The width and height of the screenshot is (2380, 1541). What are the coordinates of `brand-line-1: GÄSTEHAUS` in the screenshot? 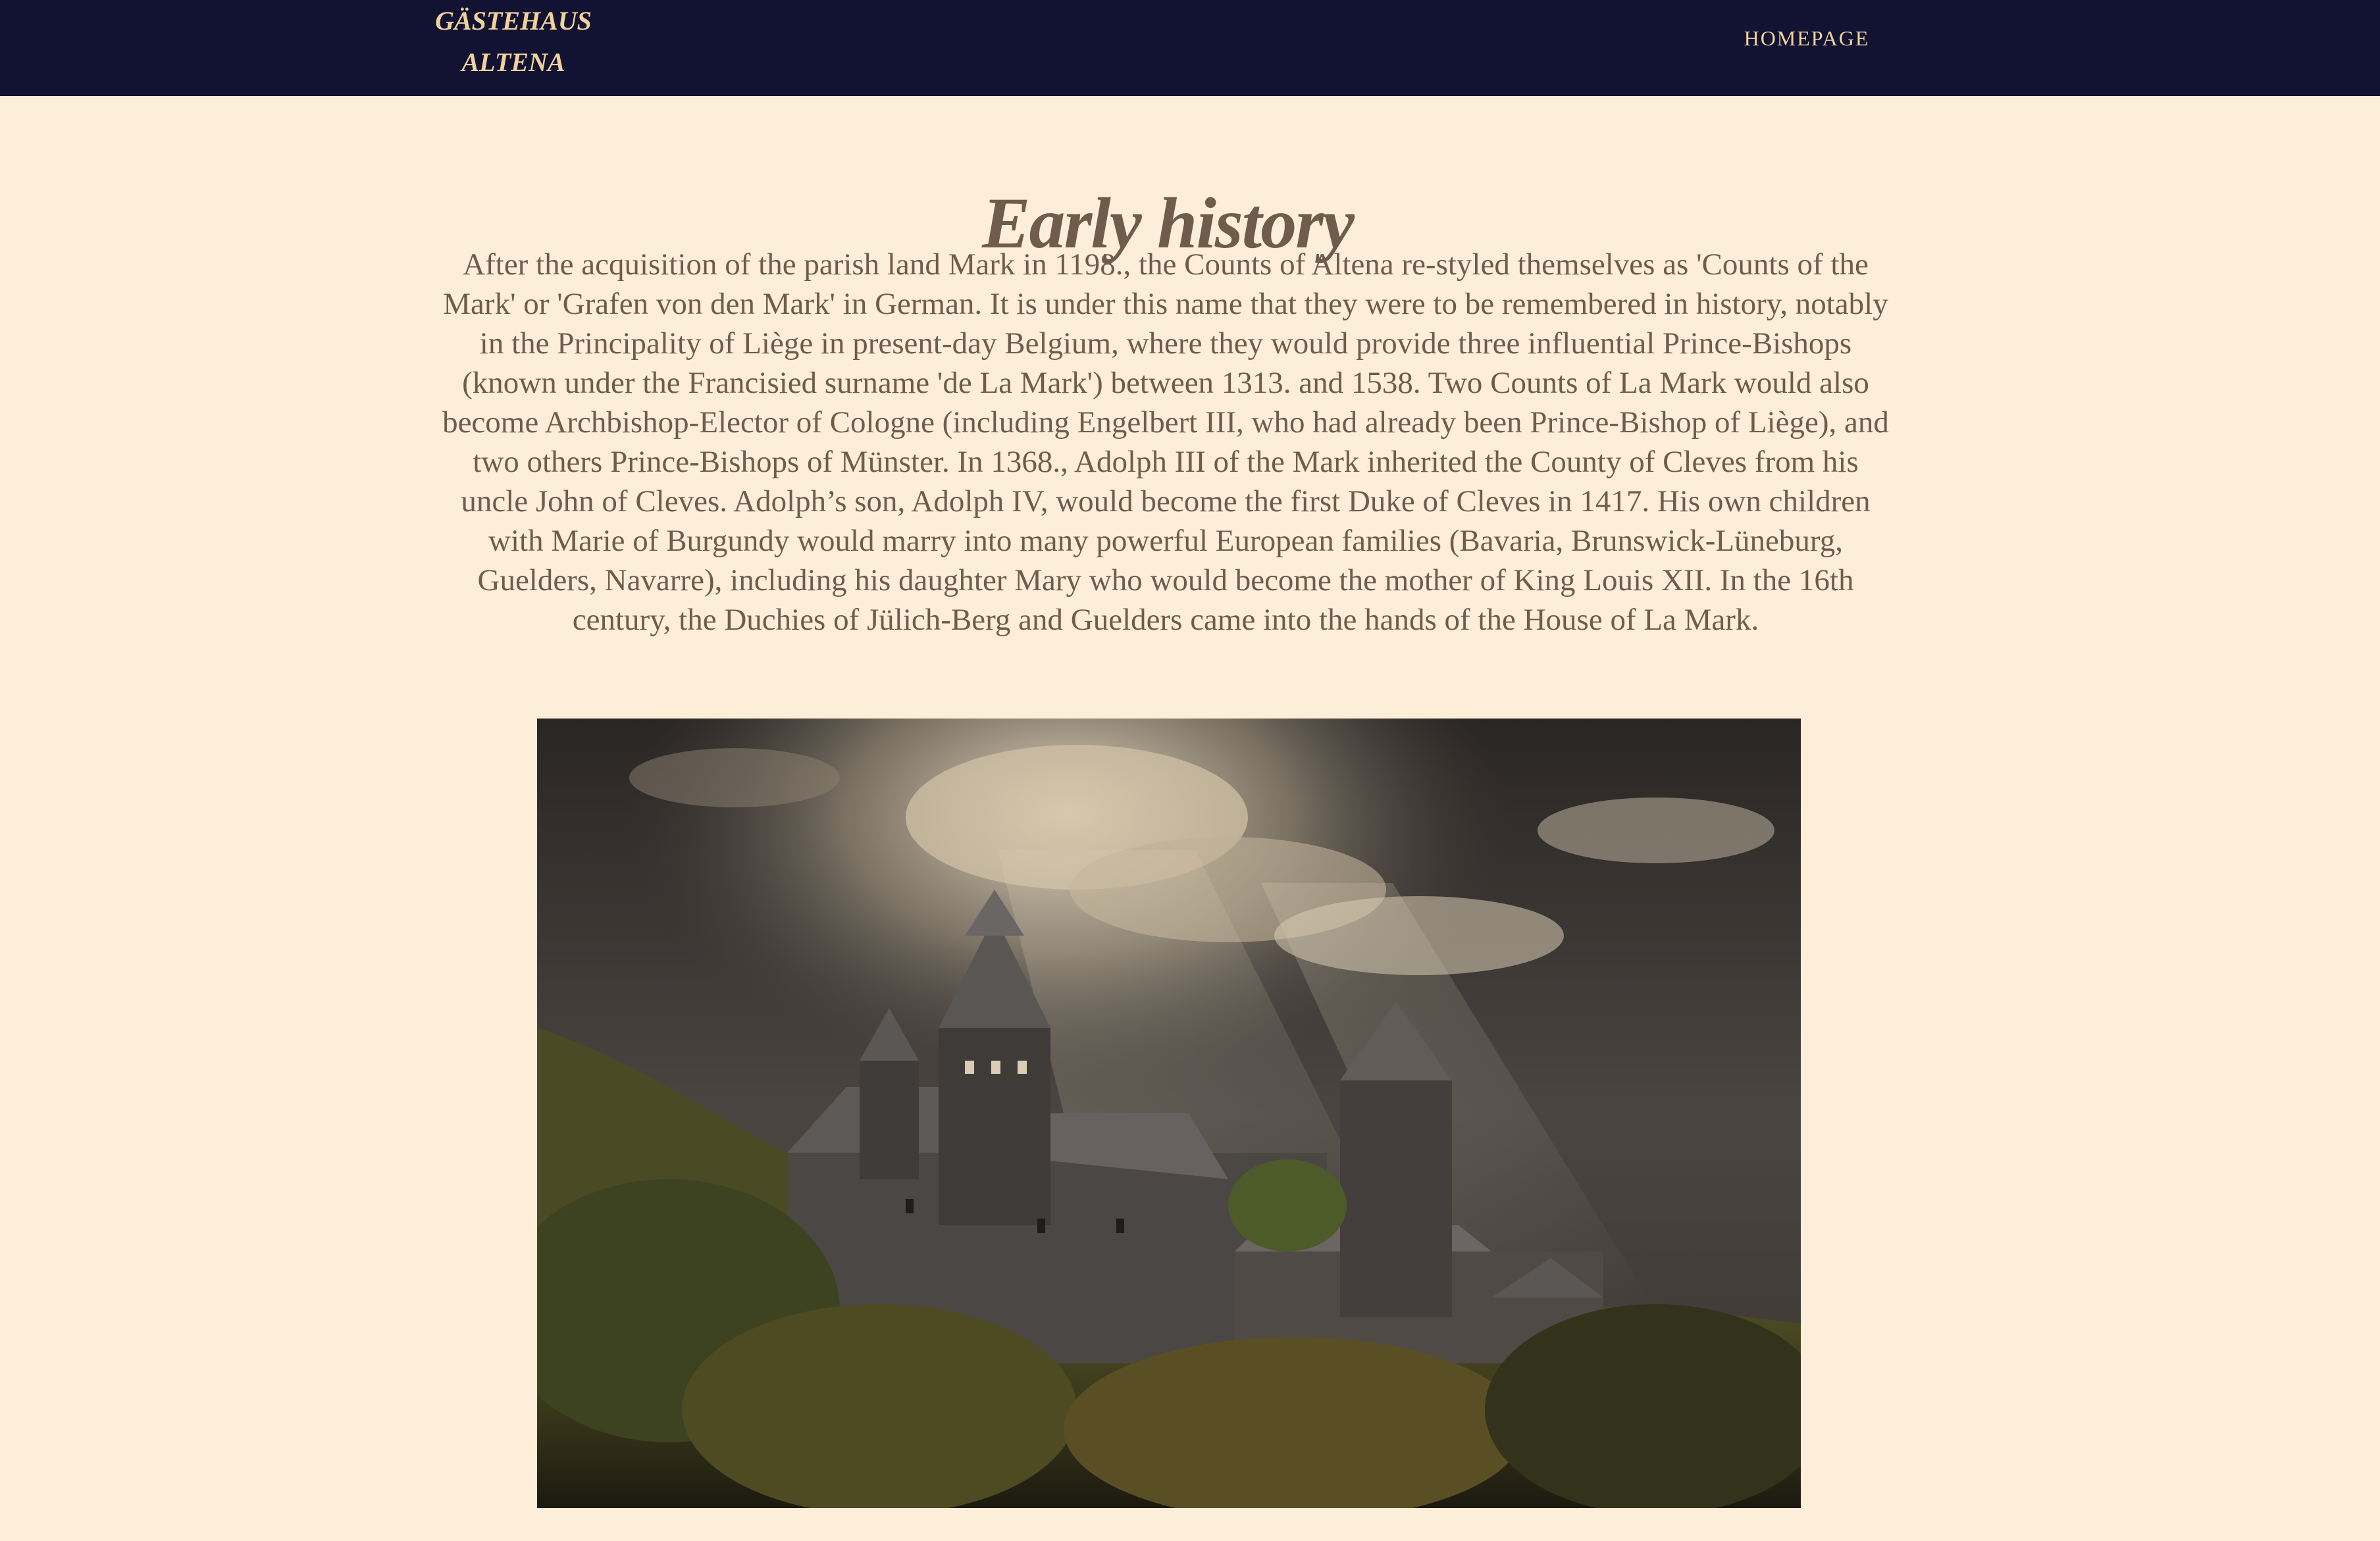 It's located at (513, 21).